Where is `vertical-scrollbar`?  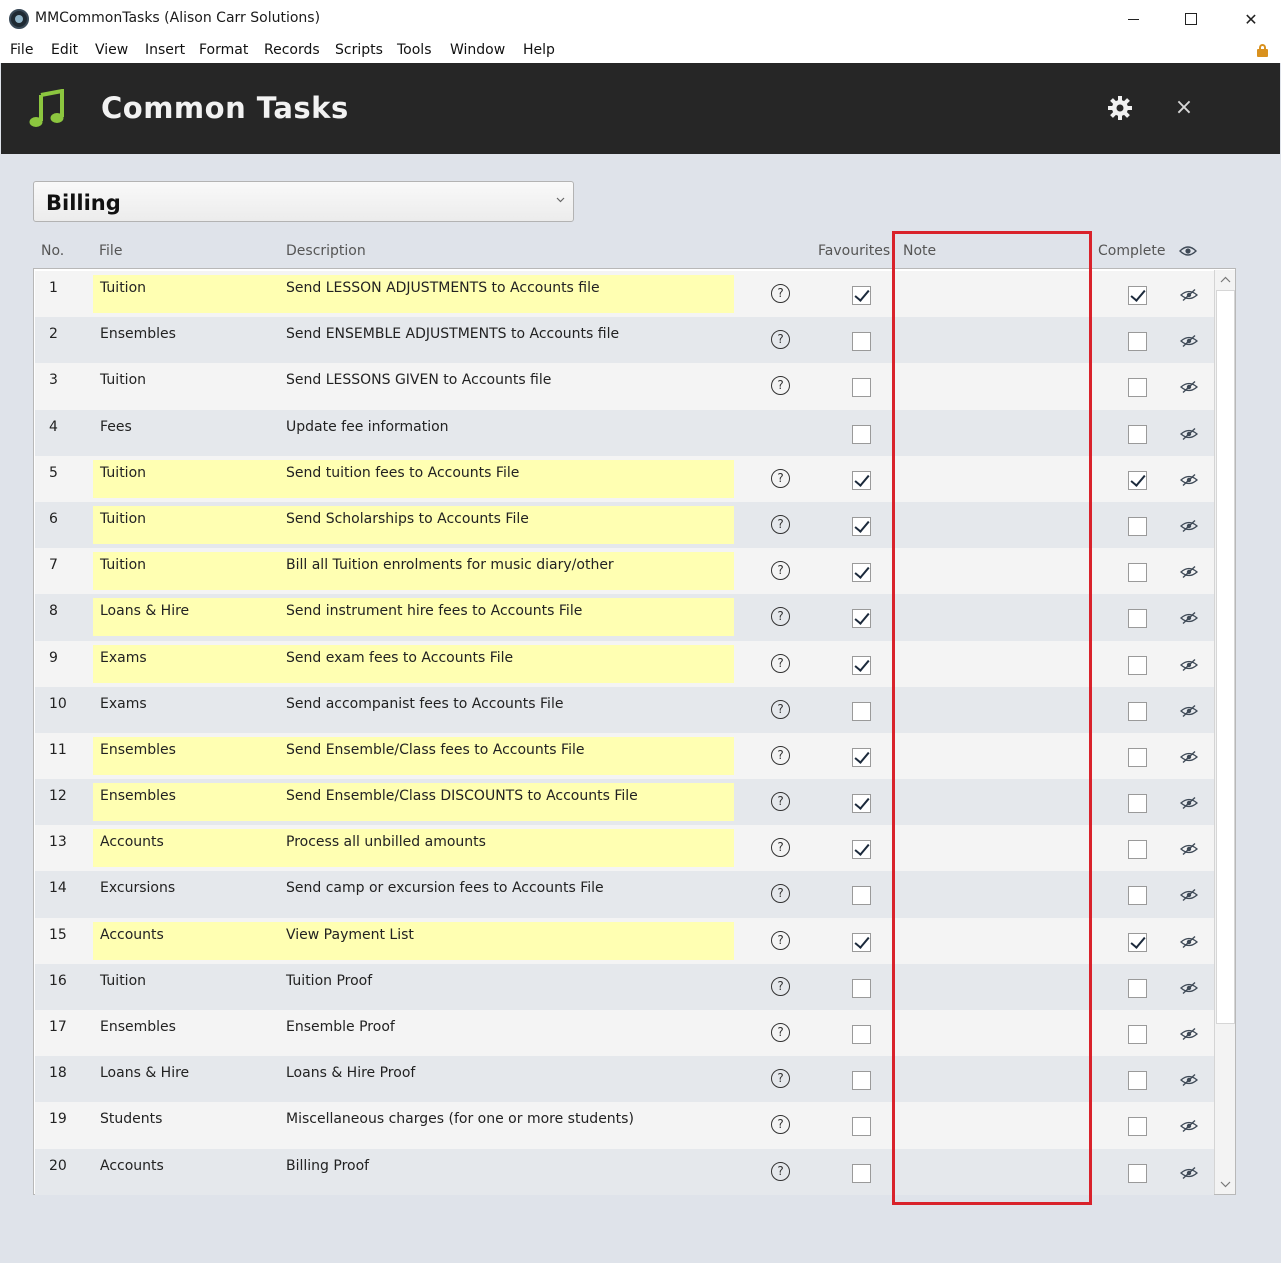
vertical-scrollbar is located at coordinates (1224, 732).